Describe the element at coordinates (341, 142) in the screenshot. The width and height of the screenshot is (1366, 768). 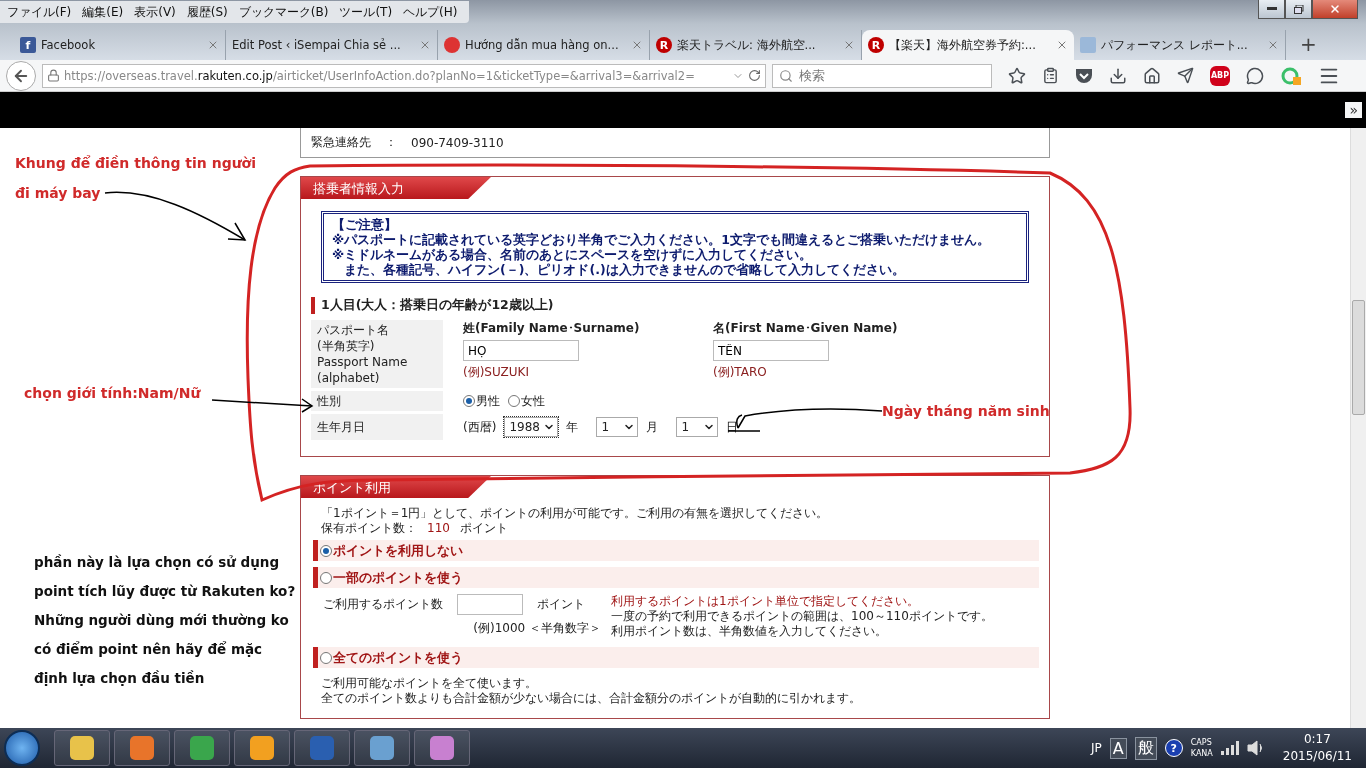
I see `contact-label: 緊急連絡先` at that location.